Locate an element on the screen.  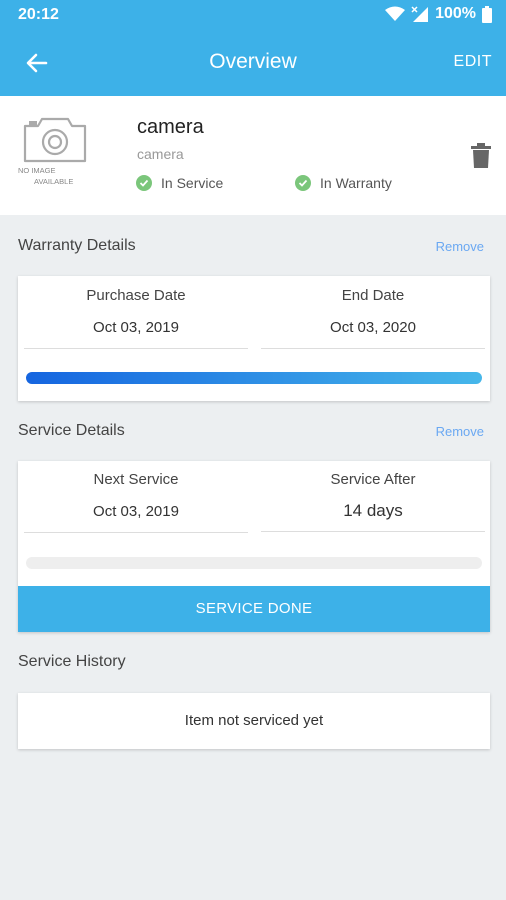
battery-icon is located at coordinates (487, 14).